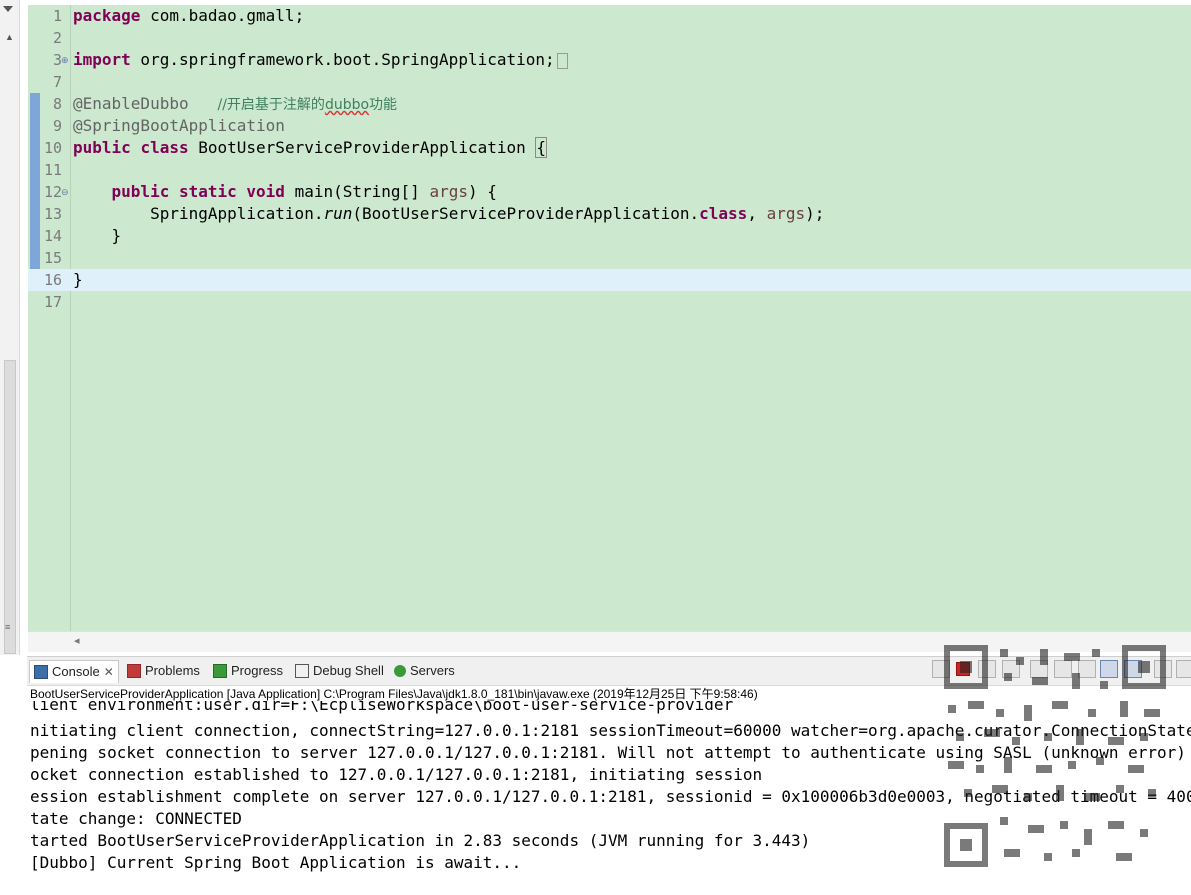 This screenshot has width=1191, height=895. Describe the element at coordinates (172, 670) in the screenshot. I see `tab-label: Problems` at that location.